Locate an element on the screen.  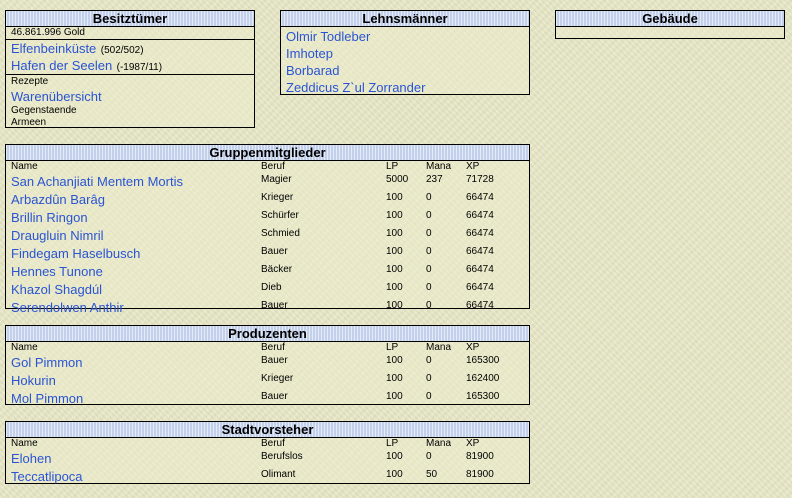
gold-amount: 46.861.996 Gold is located at coordinates (48, 32).